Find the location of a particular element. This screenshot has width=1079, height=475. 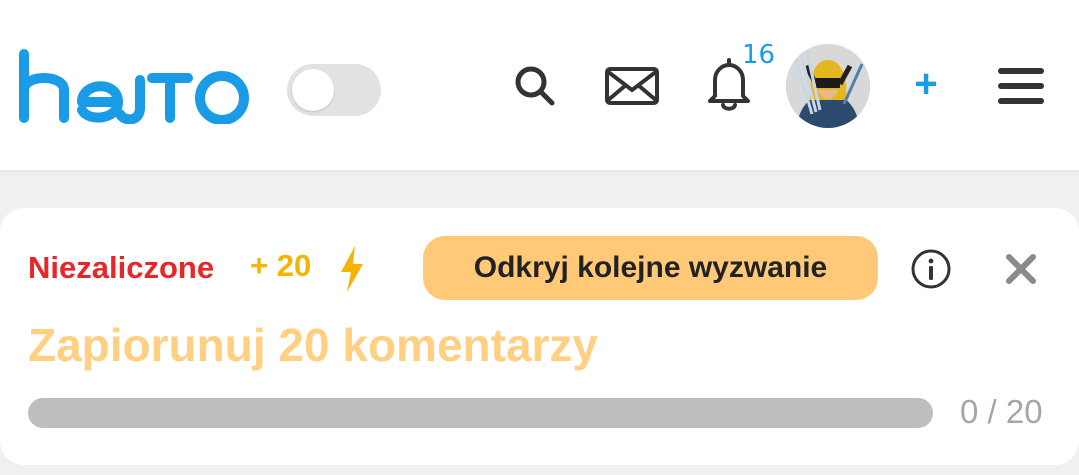

lightning-icon is located at coordinates (352, 269).